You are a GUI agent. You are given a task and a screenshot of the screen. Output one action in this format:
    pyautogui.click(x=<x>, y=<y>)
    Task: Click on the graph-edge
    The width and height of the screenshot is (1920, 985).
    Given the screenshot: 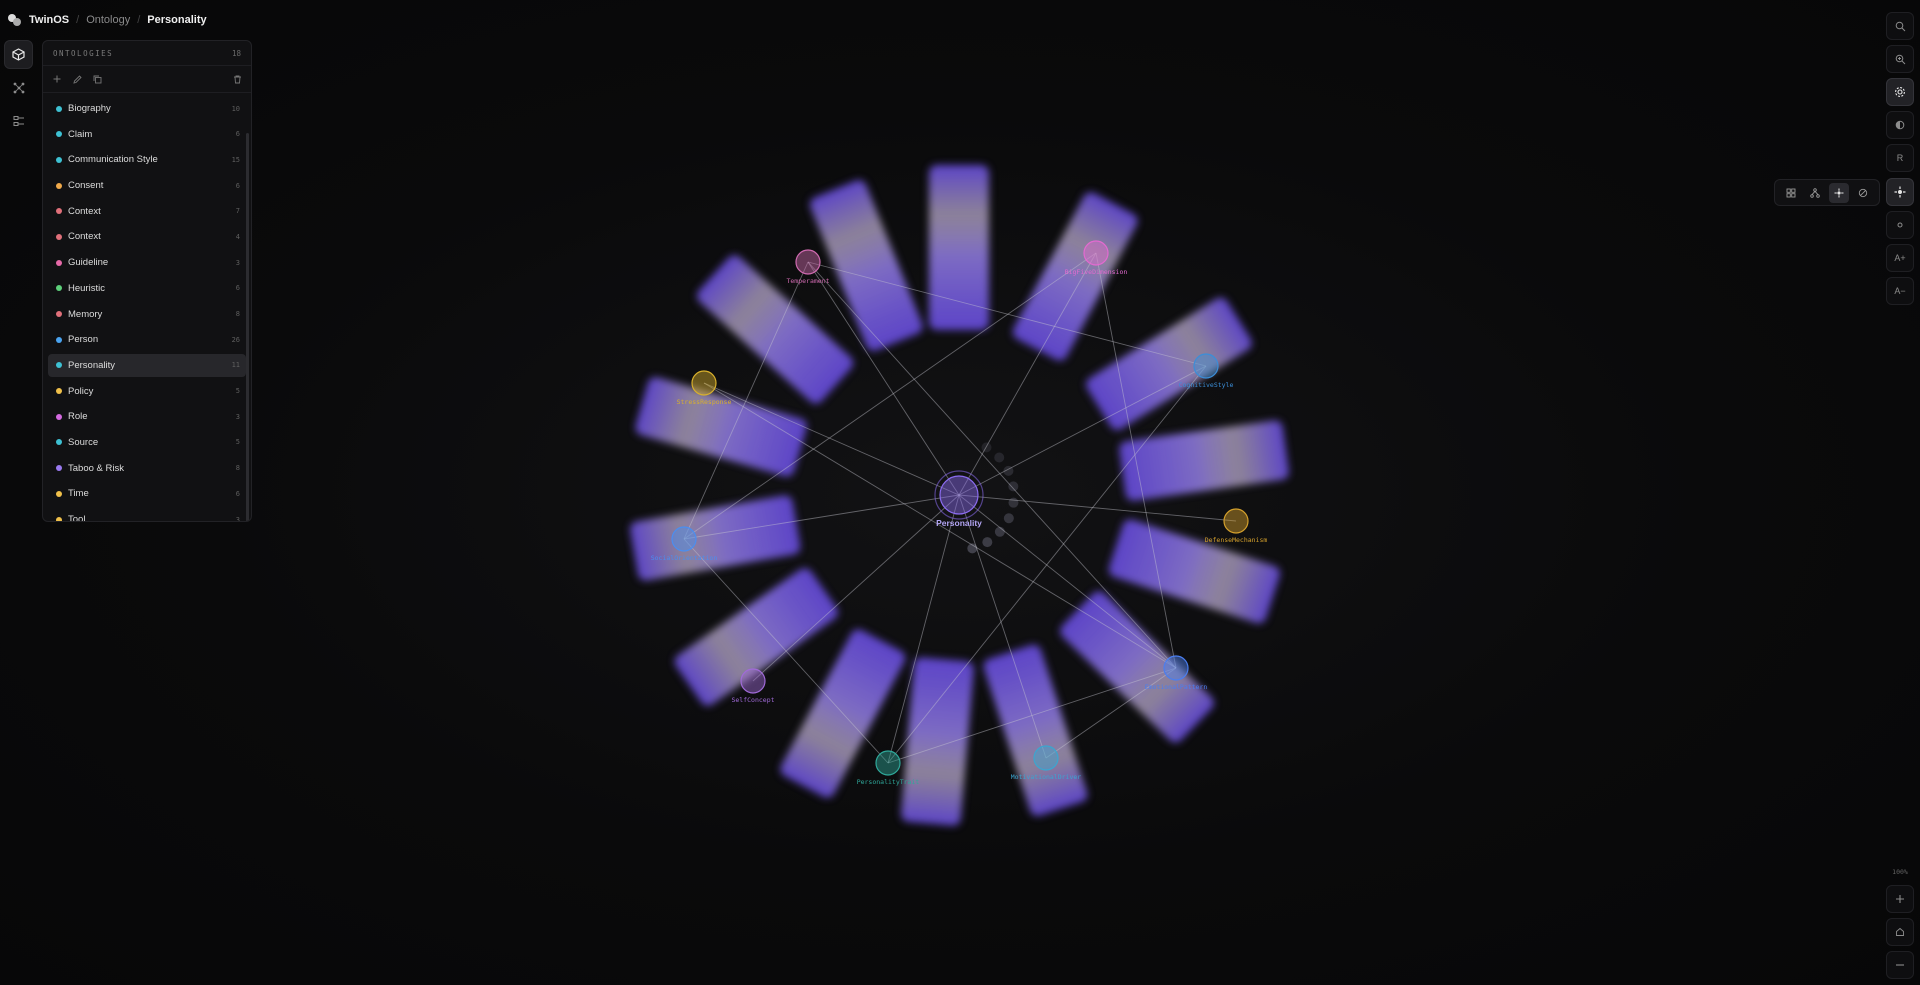 What is the action you would take?
    pyautogui.click(x=1097, y=508)
    